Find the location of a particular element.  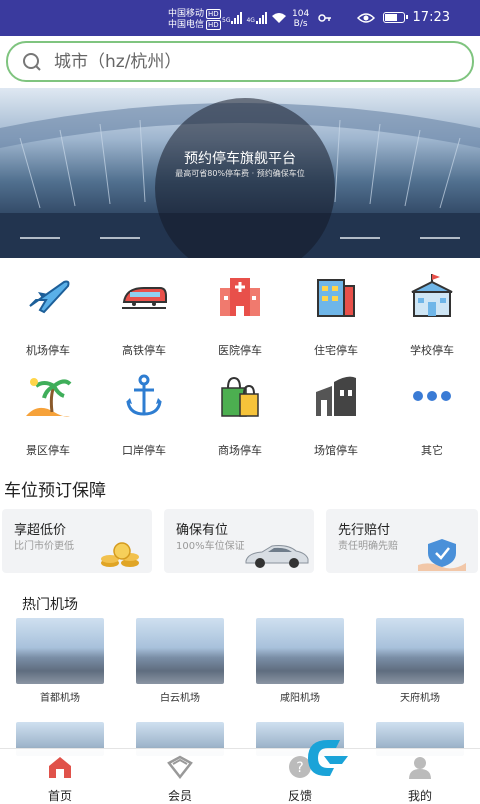

category-other: 其它 is located at coordinates (432, 415).